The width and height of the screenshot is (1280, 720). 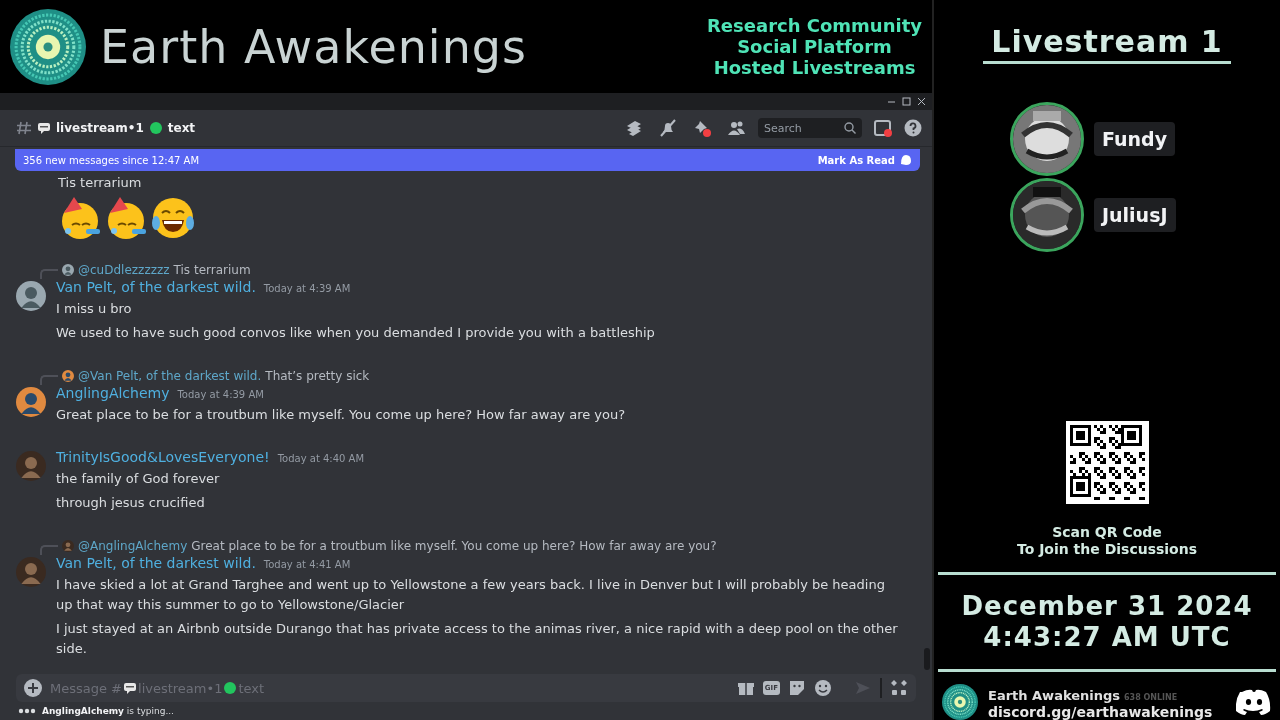 What do you see at coordinates (477, 639) in the screenshot?
I see `message-text: I just stayed at an Airbnb outside Durango that has private access to the animas river, a nice rapid with a deep pool on the other side.` at bounding box center [477, 639].